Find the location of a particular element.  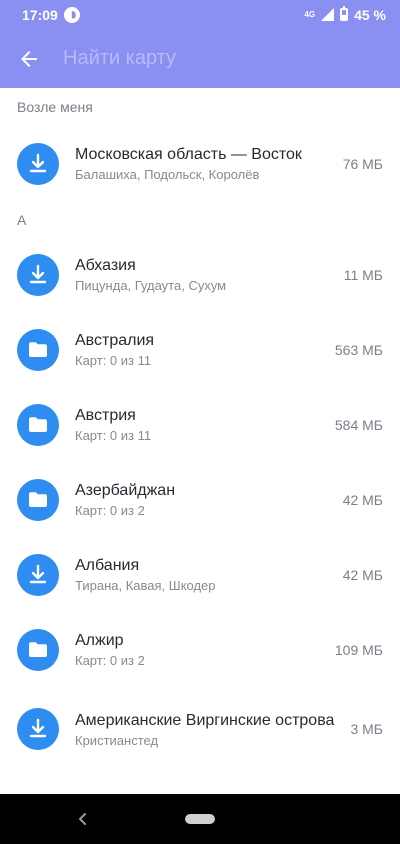

list-item: Алжир Карт: 0 из 2 109 МБ is located at coordinates (200, 649).